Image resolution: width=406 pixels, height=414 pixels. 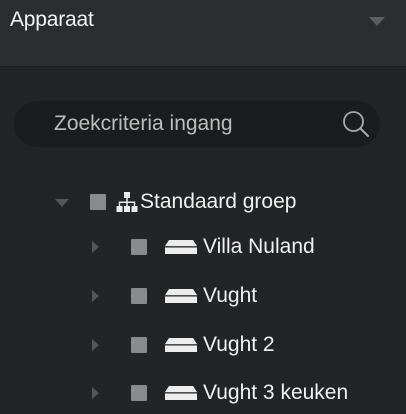 I want to click on tree-node-label: Villa Nuland, so click(x=259, y=246).